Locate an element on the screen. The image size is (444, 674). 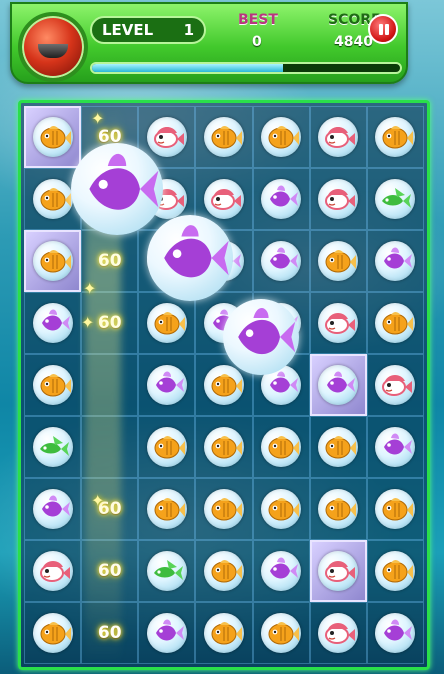
menu-button is located at coordinates (53, 47).